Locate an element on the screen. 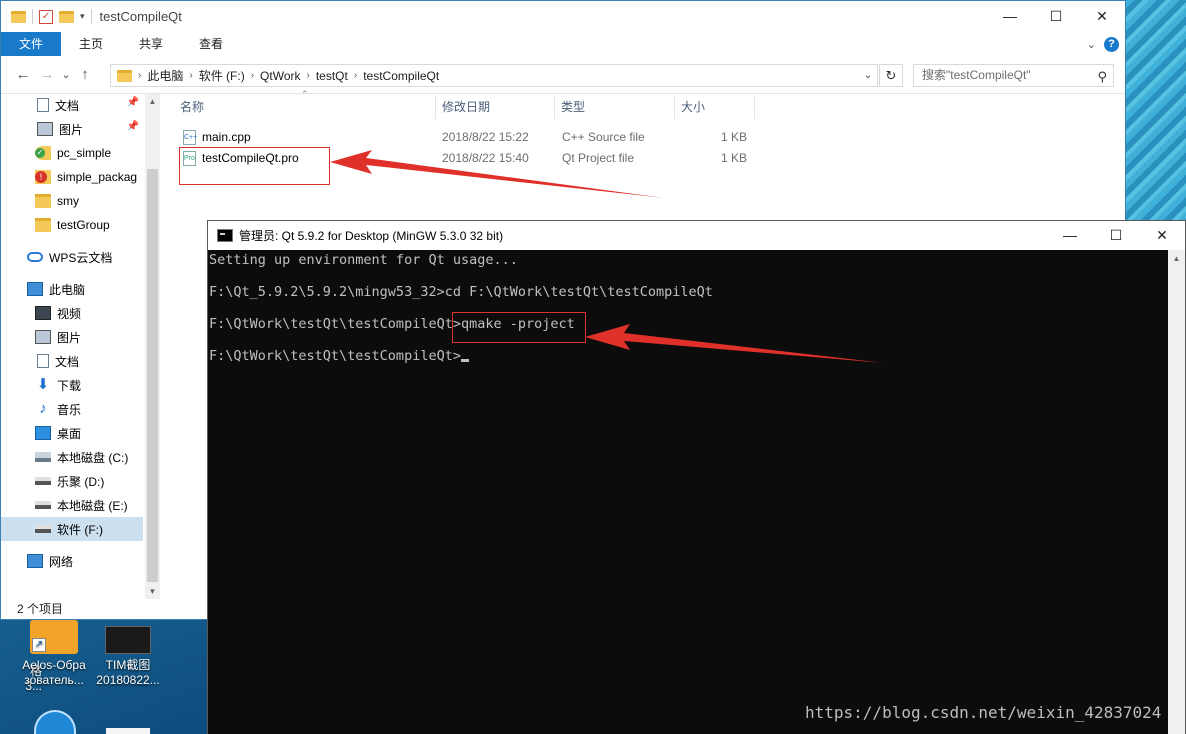 This screenshot has height=734, width=1186. sidebar-item-testgroup: testGroup is located at coordinates (72, 225).